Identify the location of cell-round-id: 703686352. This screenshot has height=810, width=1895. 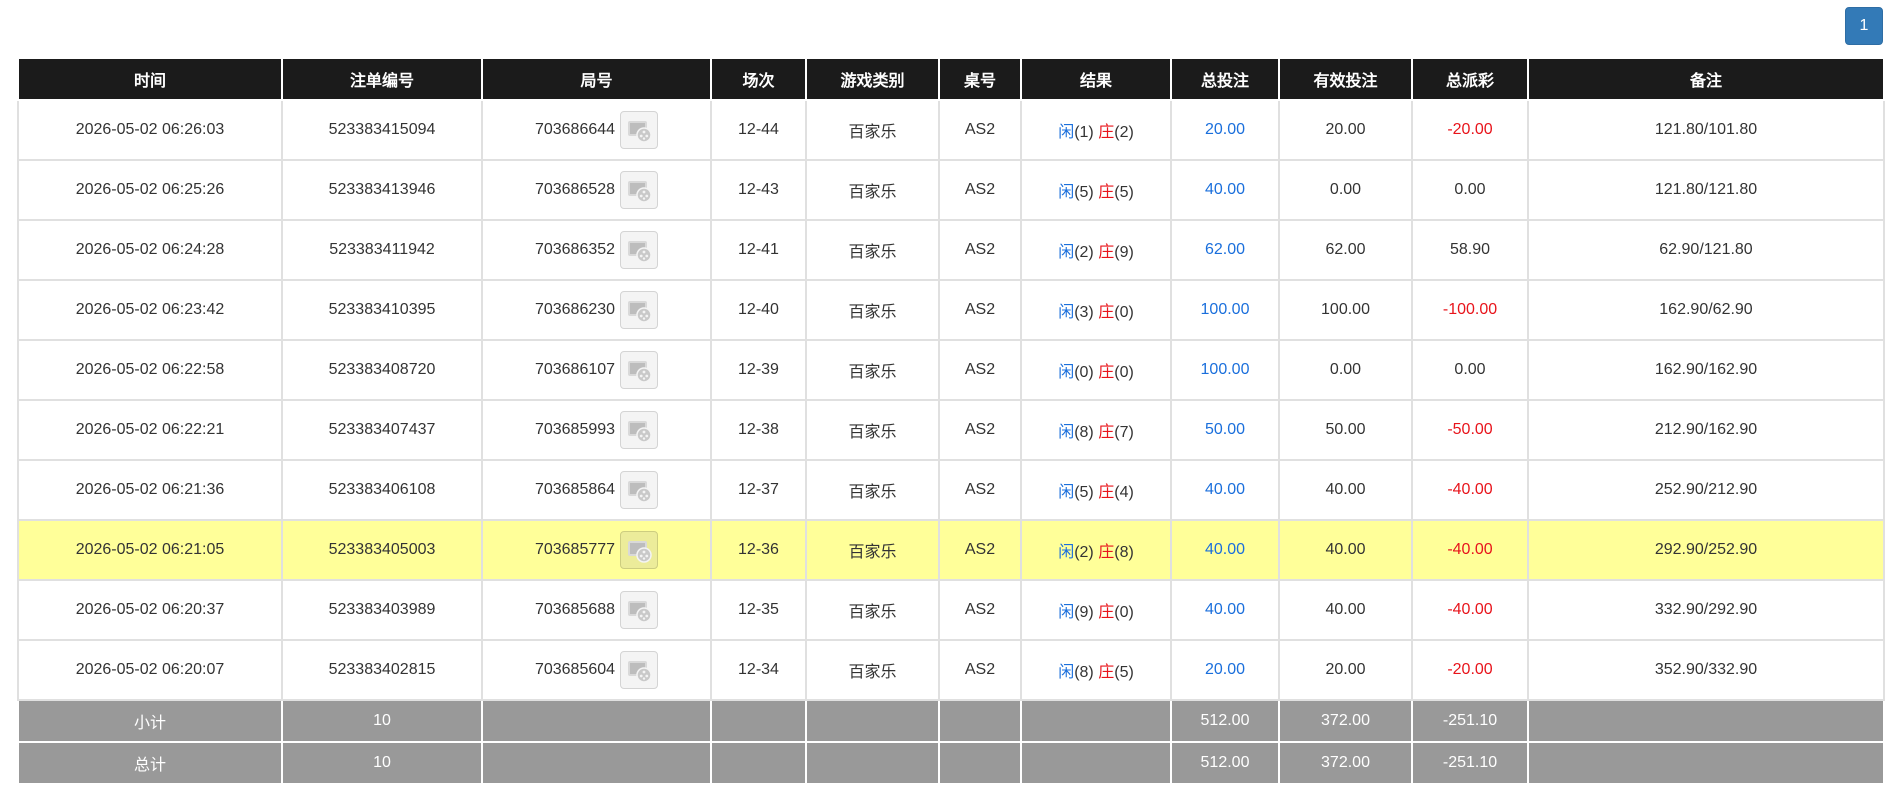
(596, 250).